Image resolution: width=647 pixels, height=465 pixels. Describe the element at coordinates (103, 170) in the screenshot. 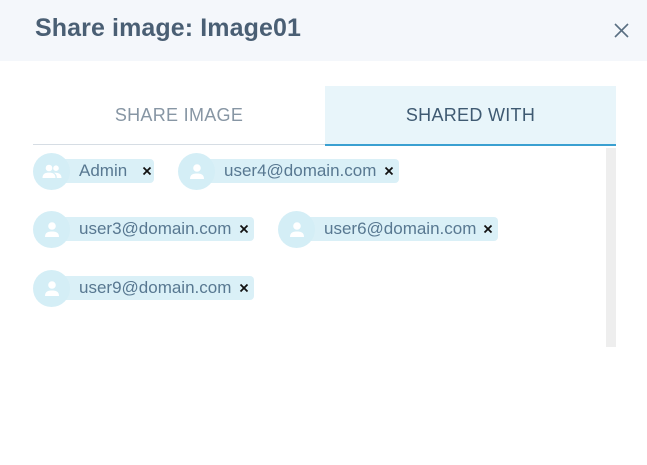

I see `chip-label: Admin` at that location.